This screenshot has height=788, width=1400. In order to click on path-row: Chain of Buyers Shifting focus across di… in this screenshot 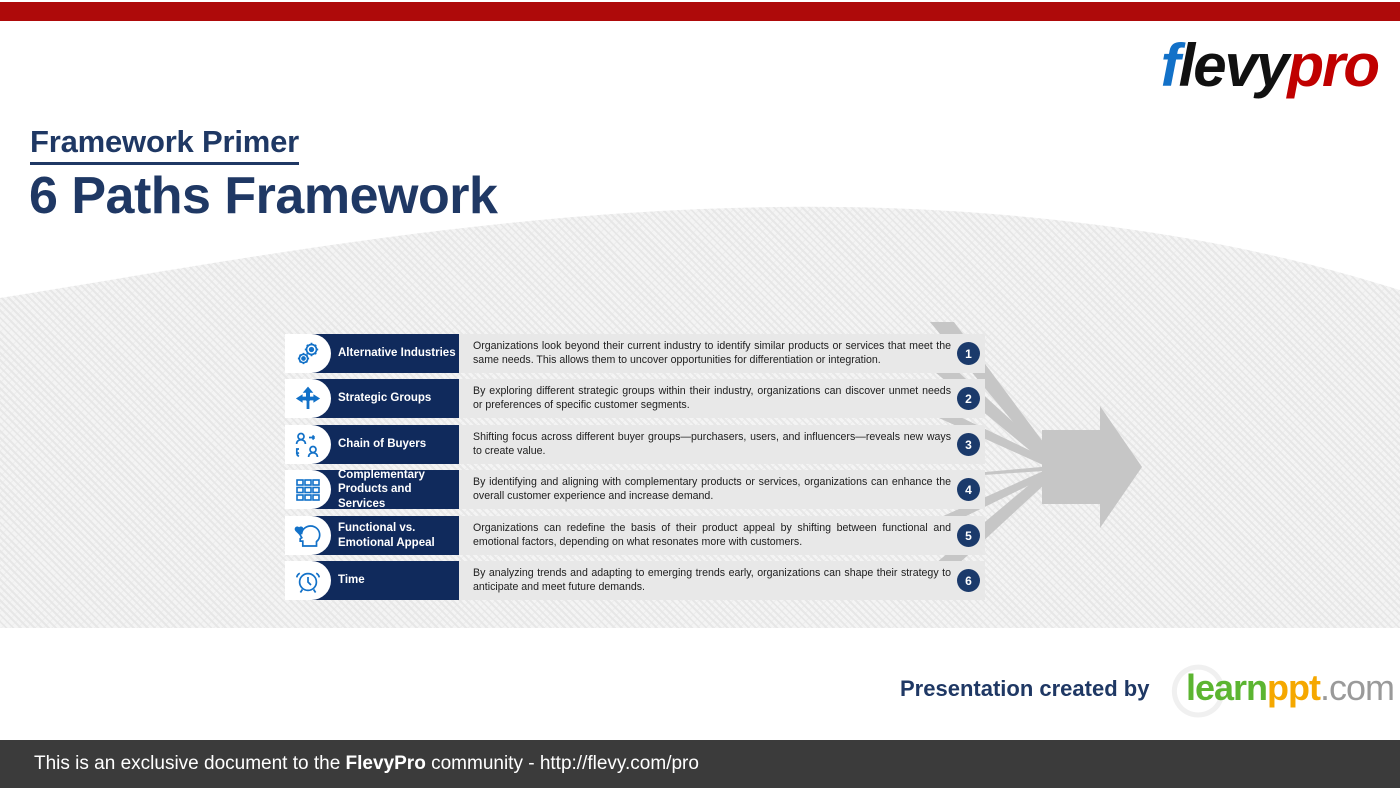, I will do `click(635, 444)`.